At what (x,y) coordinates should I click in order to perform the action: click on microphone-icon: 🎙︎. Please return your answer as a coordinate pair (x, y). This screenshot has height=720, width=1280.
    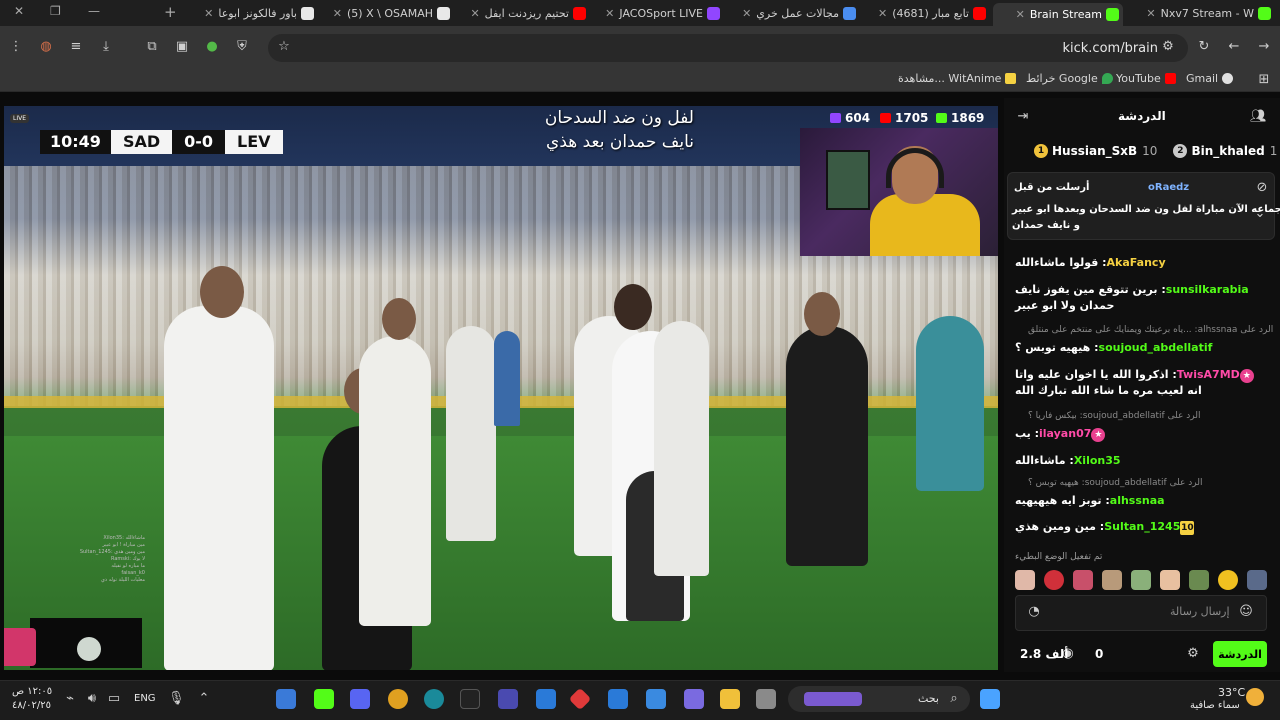
    Looking at the image, I should click on (176, 699).